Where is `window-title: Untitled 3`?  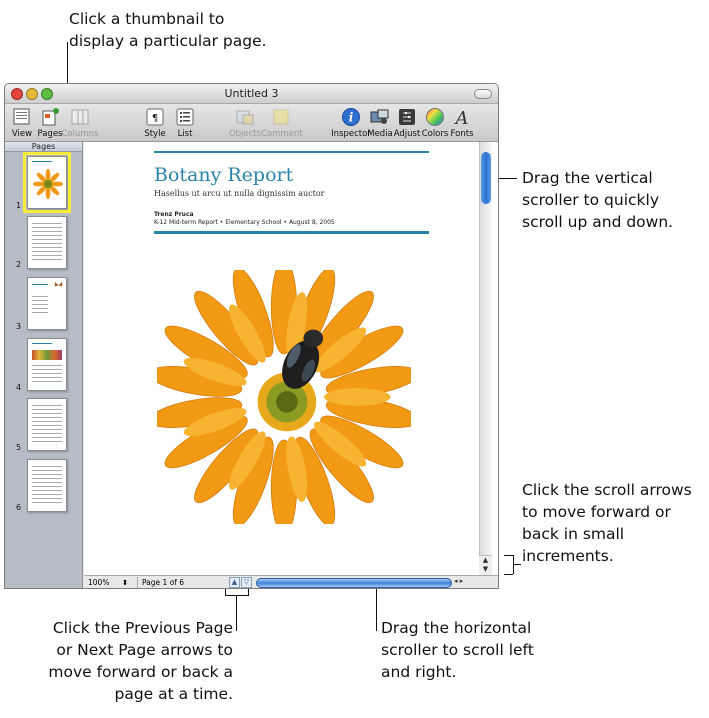 window-title: Untitled 3 is located at coordinates (251, 93).